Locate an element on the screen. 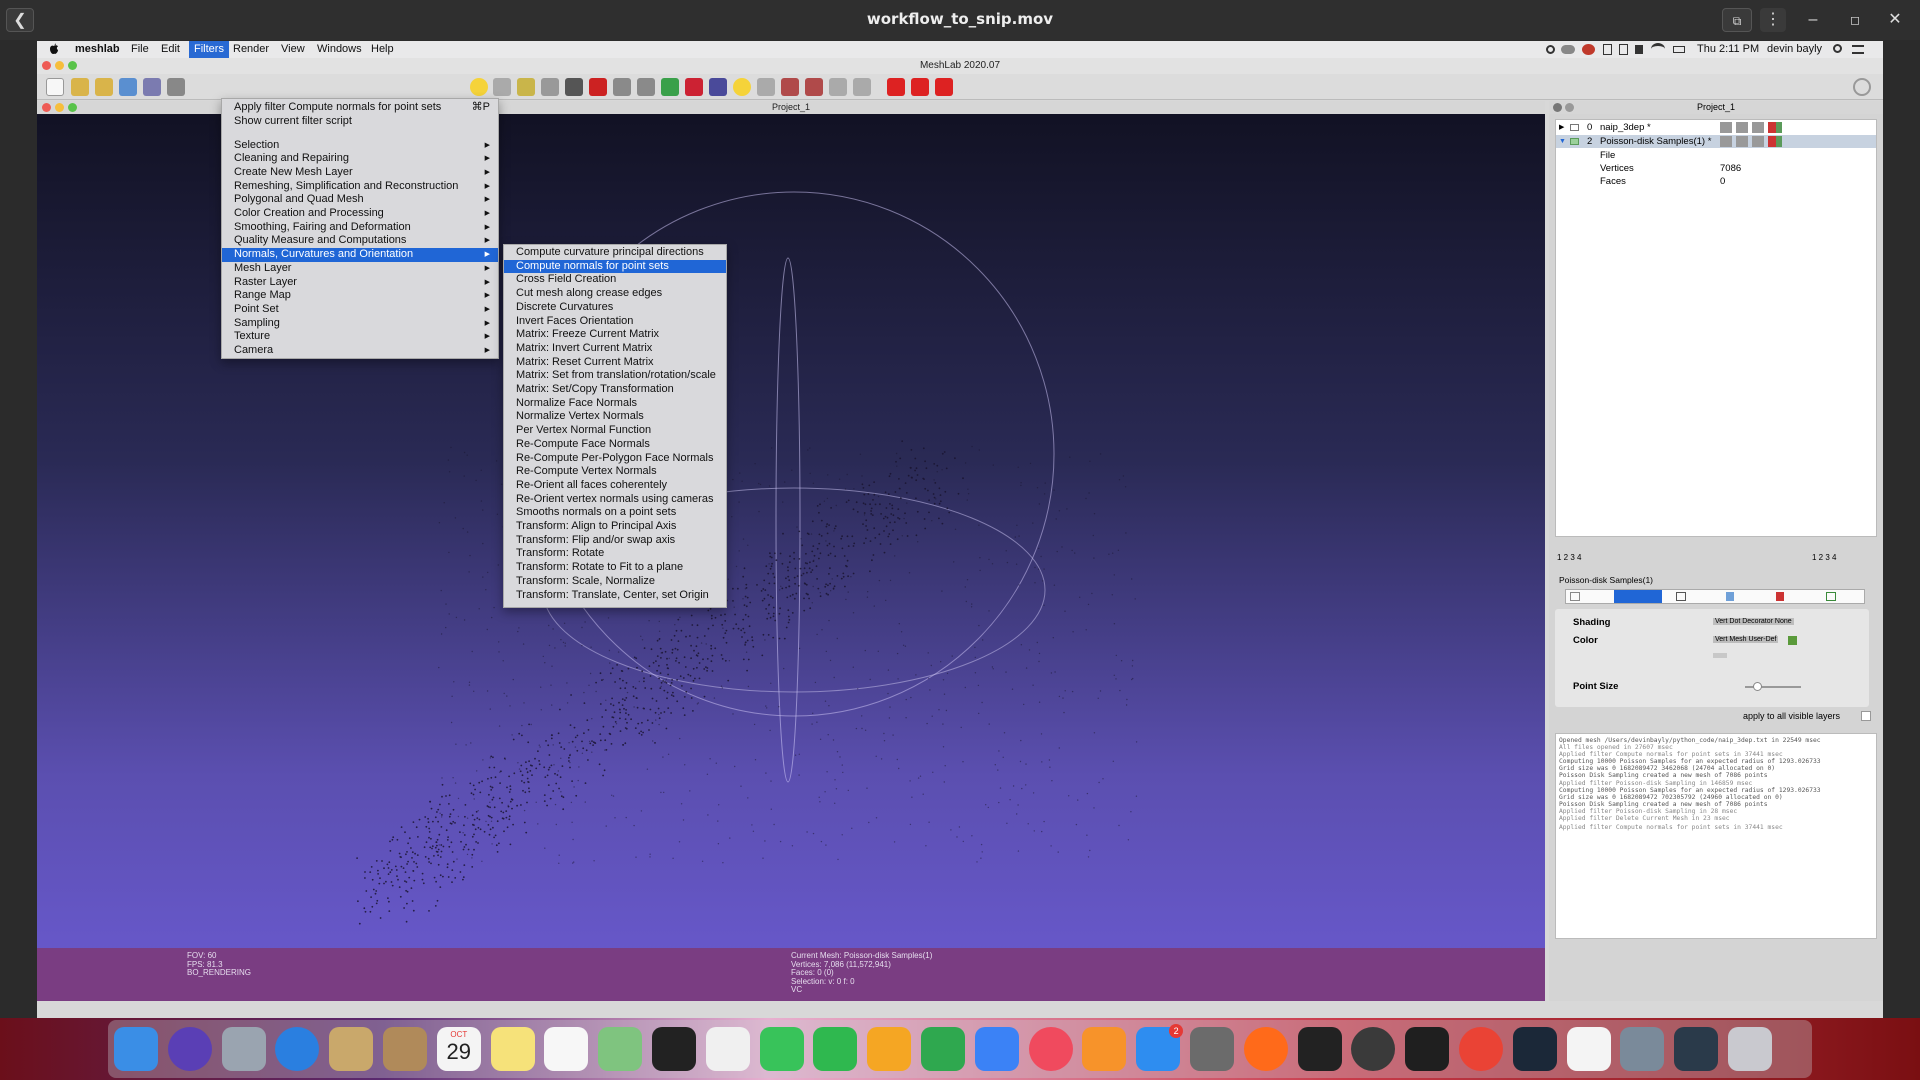  delete-faces-icon is located at coordinates (790, 87).